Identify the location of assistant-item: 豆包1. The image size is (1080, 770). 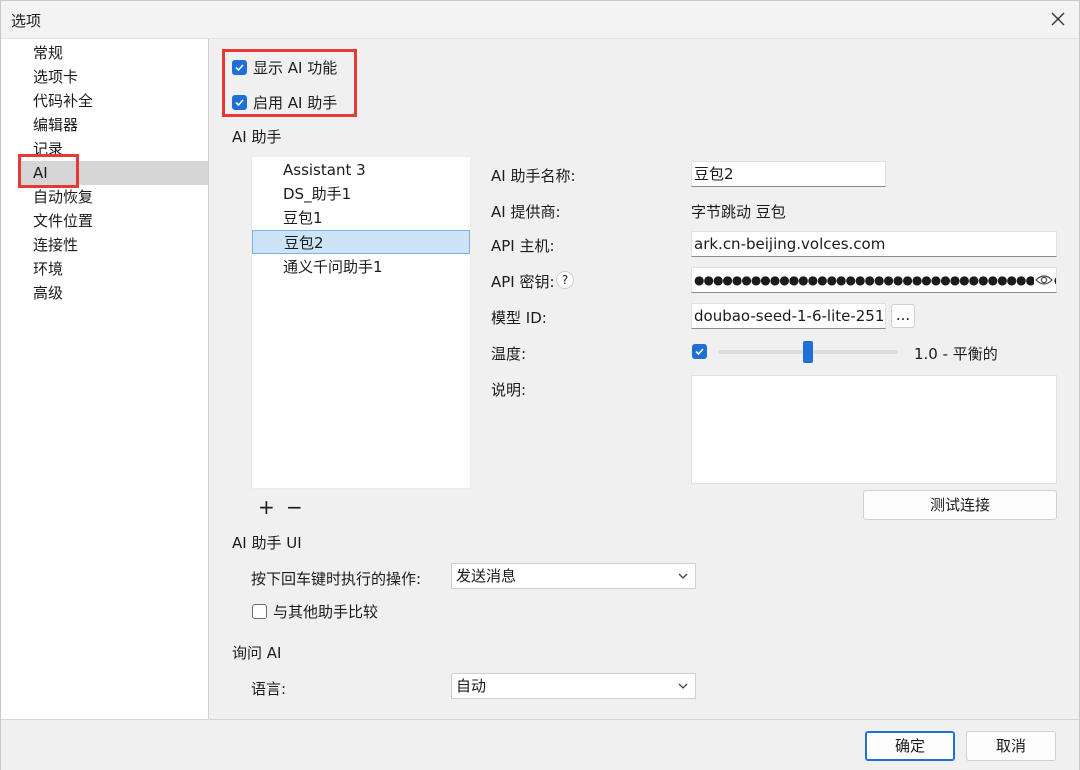
(361, 218).